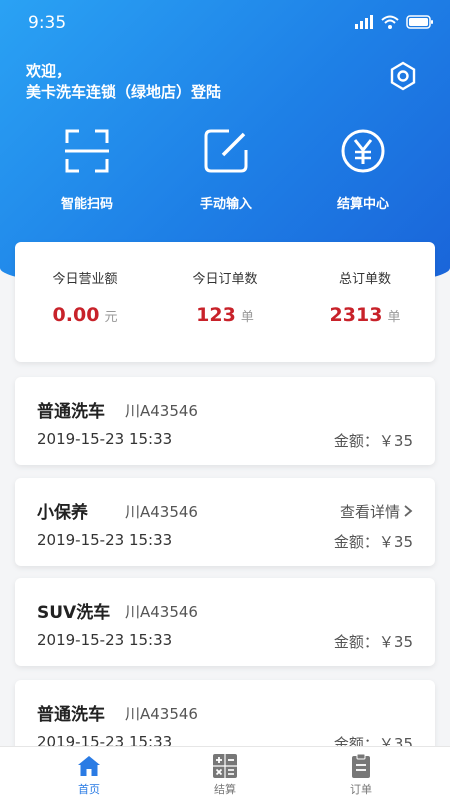  I want to click on tab-home: 首页, so click(89, 774).